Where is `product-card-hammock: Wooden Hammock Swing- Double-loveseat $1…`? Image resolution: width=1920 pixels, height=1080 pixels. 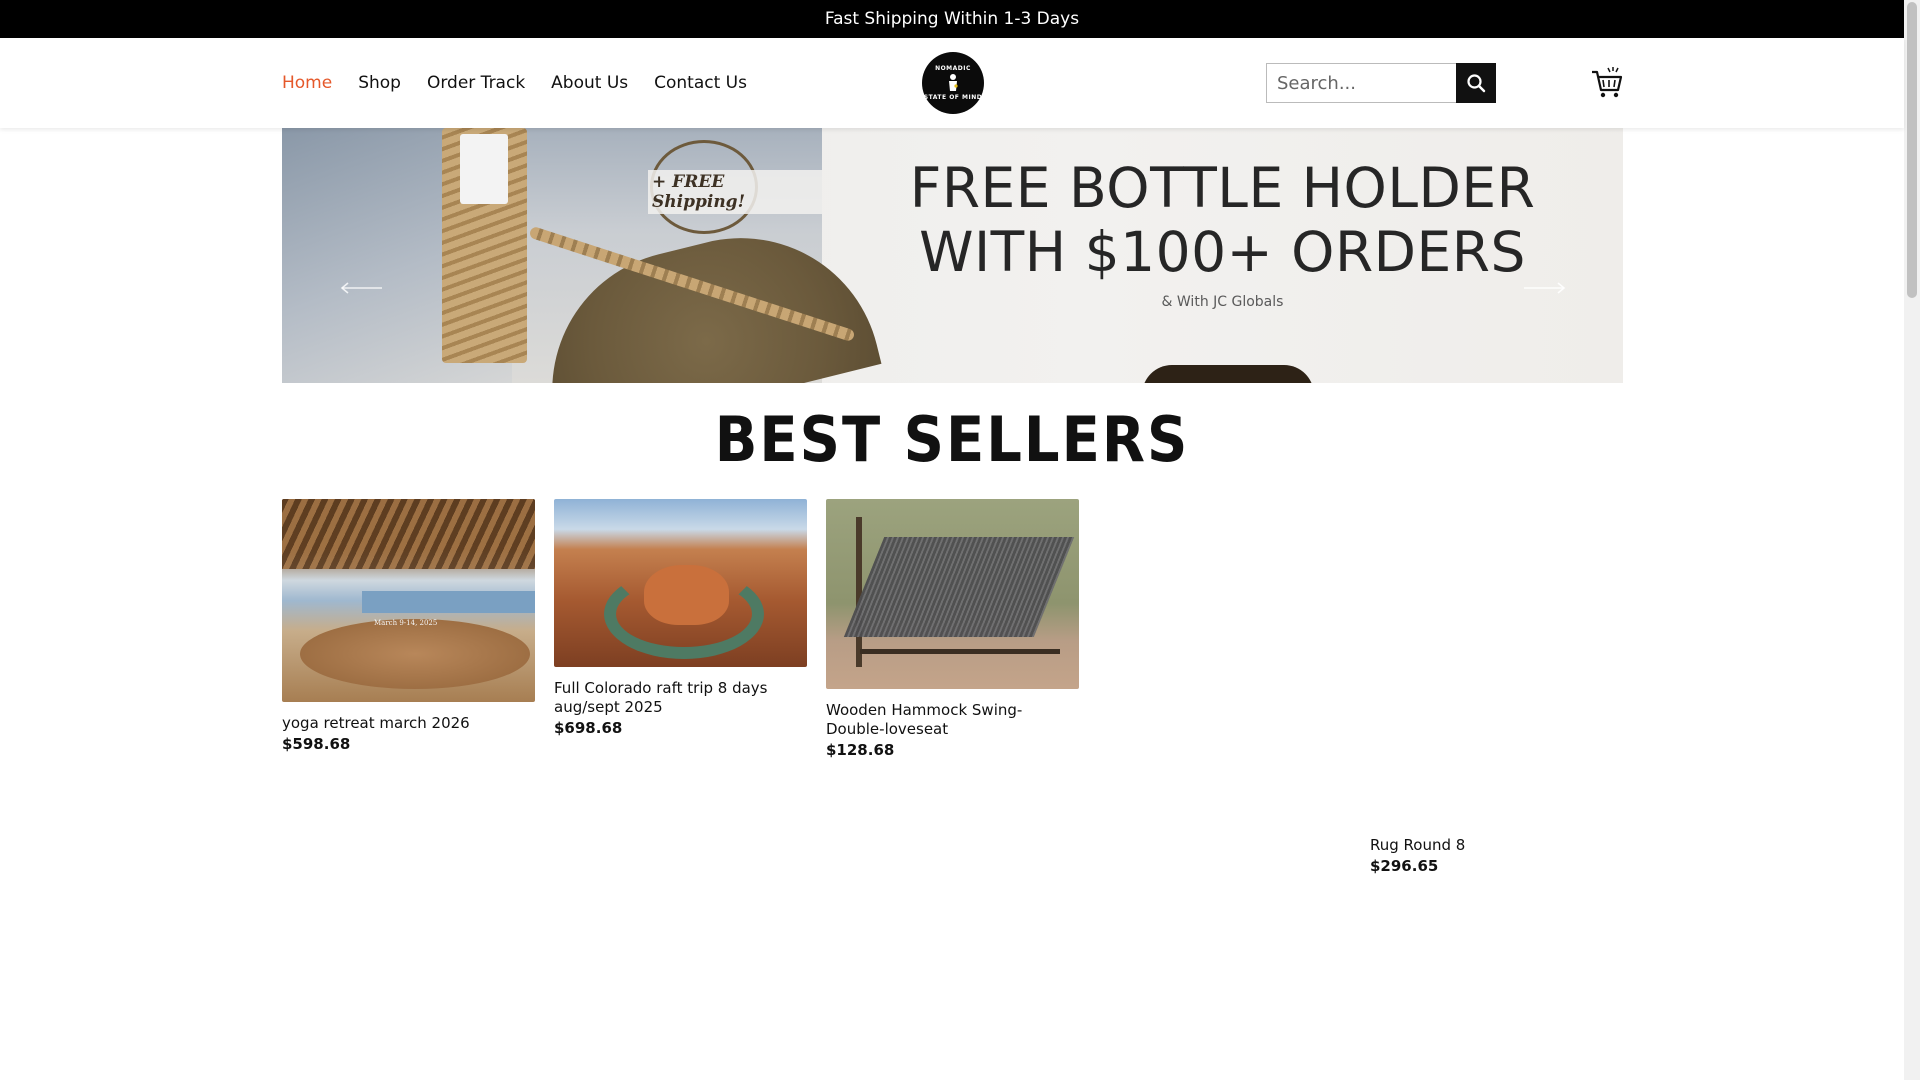
product-card-hammock: Wooden Hammock Swing- Double-loveseat $1… is located at coordinates (952, 629).